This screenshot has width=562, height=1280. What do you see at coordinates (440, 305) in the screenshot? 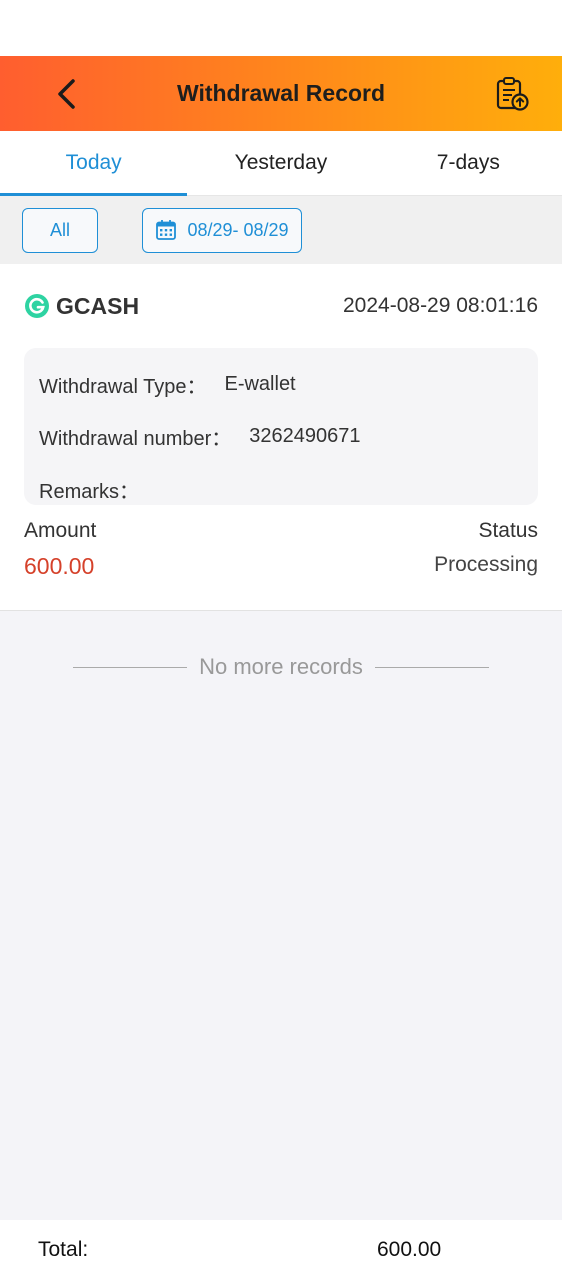
I see `record-datetime: 2024-08-29 08:01:16` at bounding box center [440, 305].